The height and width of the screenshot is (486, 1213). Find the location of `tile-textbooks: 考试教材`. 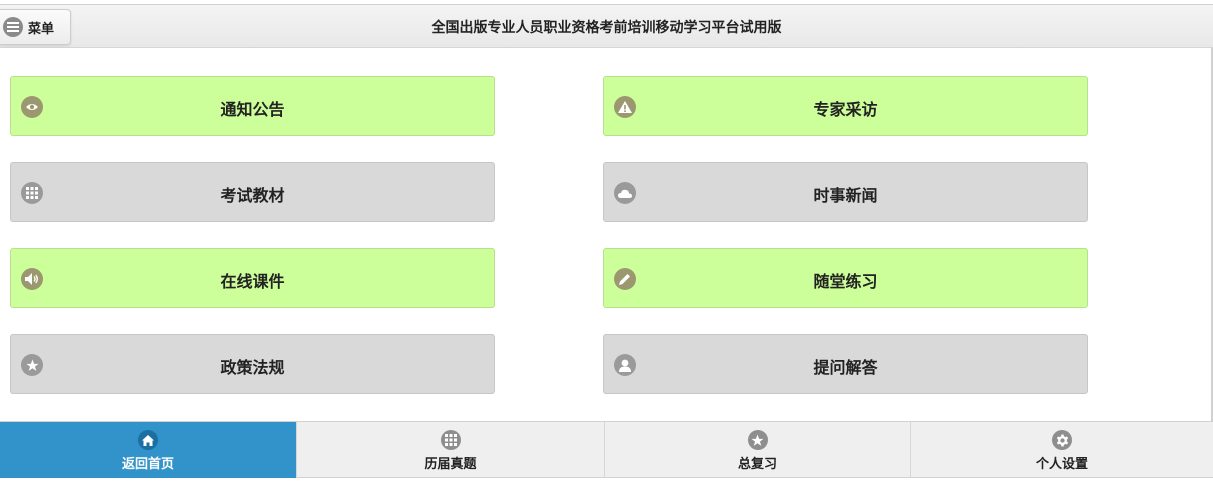

tile-textbooks: 考试教材 is located at coordinates (252, 192).